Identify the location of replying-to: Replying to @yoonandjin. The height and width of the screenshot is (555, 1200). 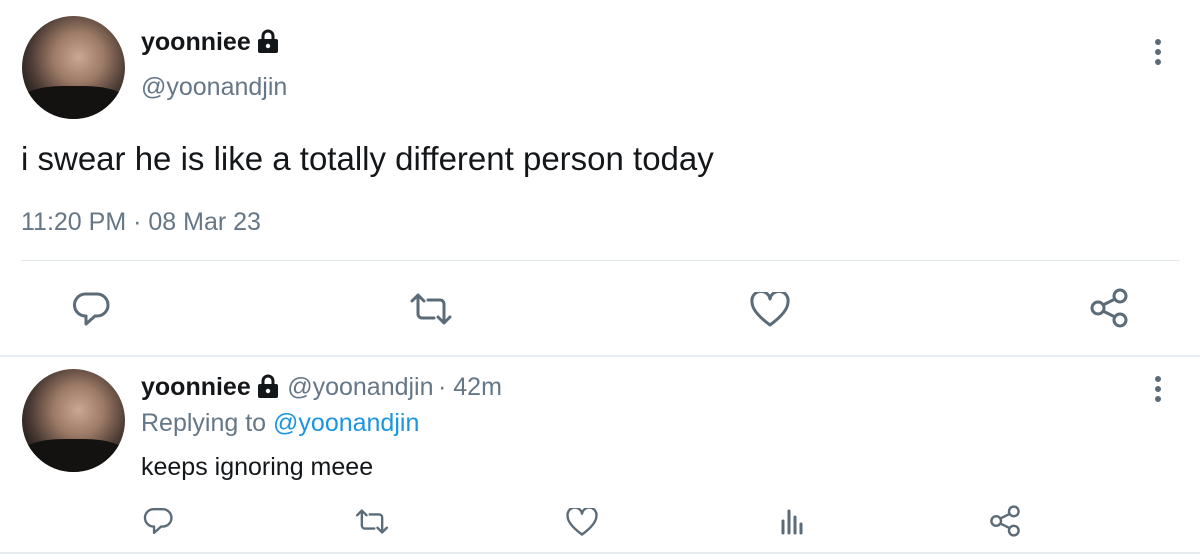
(280, 423).